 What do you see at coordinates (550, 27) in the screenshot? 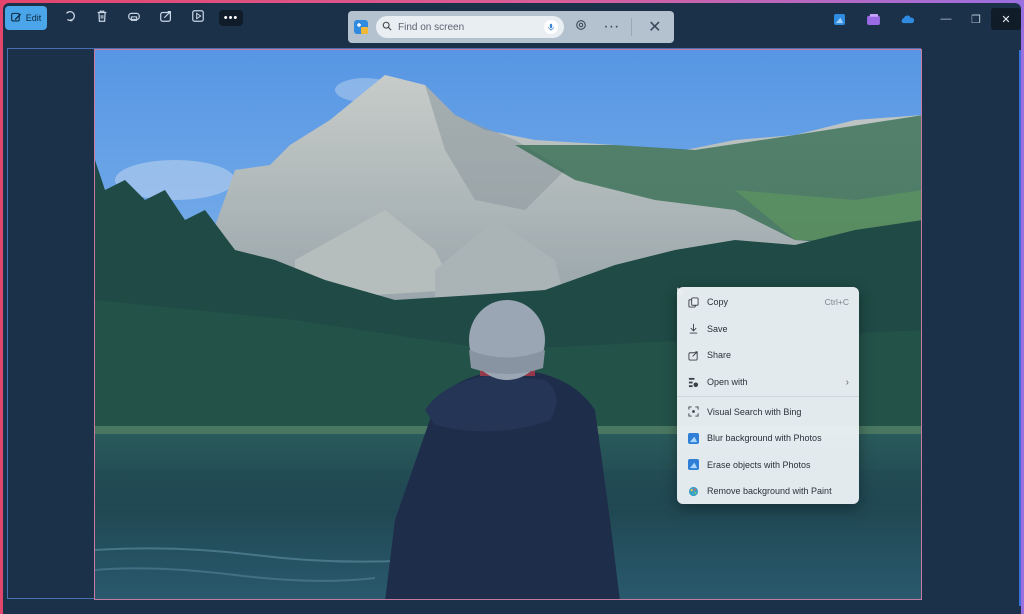
I see `microphone-icon` at bounding box center [550, 27].